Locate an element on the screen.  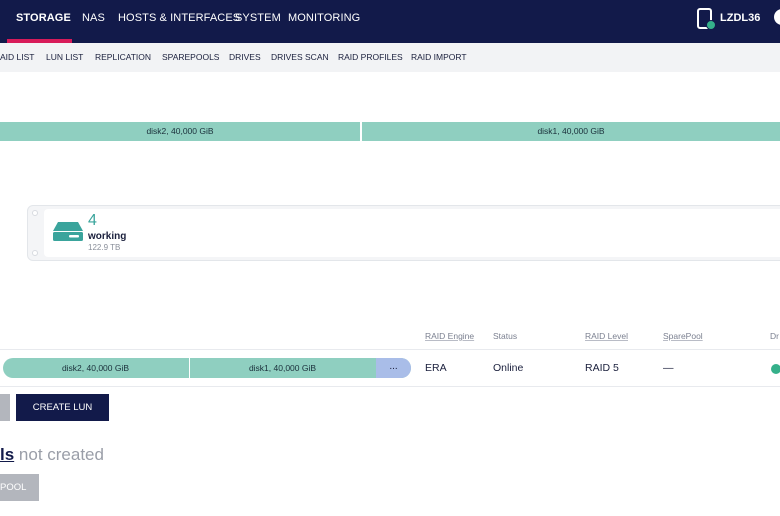
column-raid-engine: RAID Engine is located at coordinates (449, 336).